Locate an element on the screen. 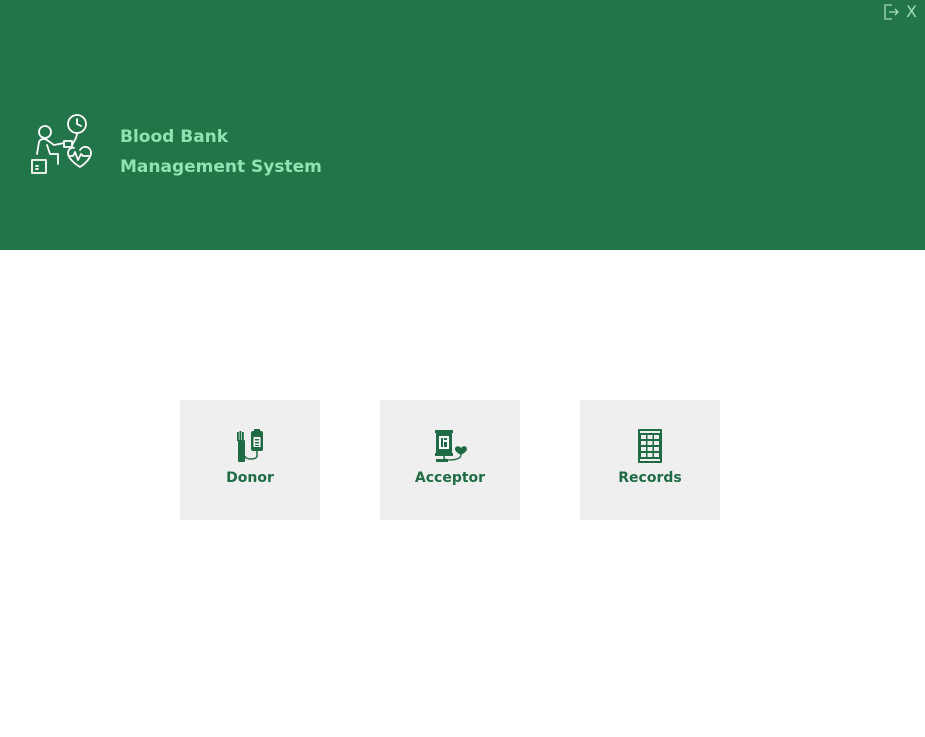  window-controls: X is located at coordinates (900, 12).